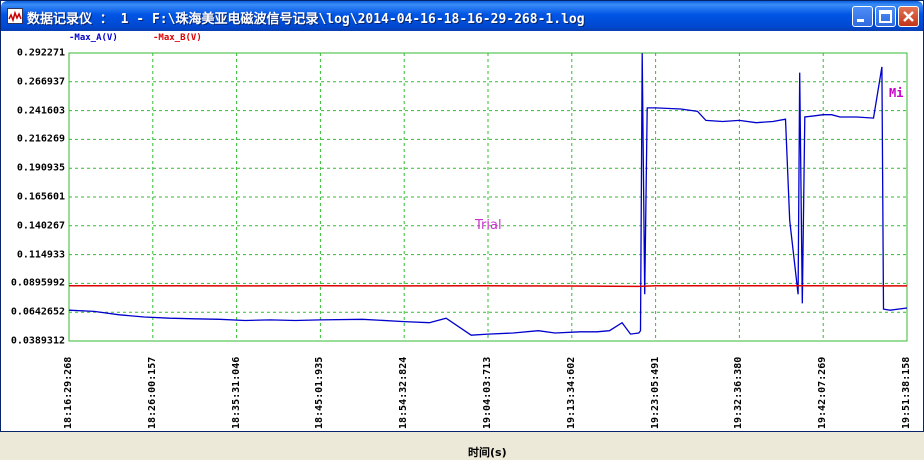 The image size is (924, 460). Describe the element at coordinates (37, 312) in the screenshot. I see `y-tick-label: 0.0642652` at that location.